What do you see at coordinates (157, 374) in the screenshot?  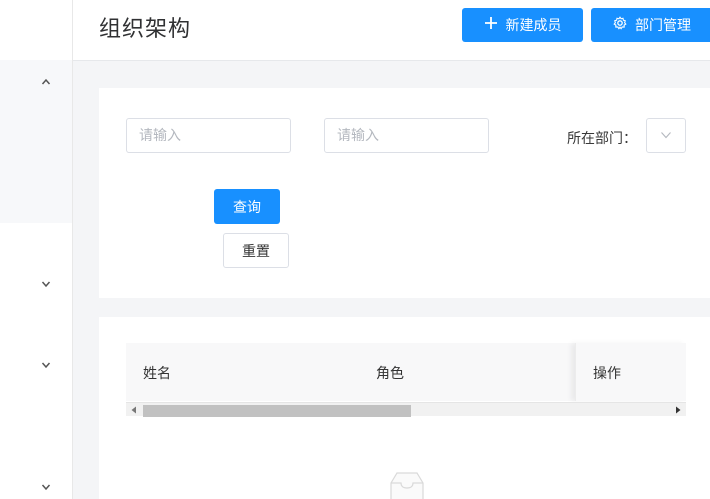 I see `column-header-name: 姓名` at bounding box center [157, 374].